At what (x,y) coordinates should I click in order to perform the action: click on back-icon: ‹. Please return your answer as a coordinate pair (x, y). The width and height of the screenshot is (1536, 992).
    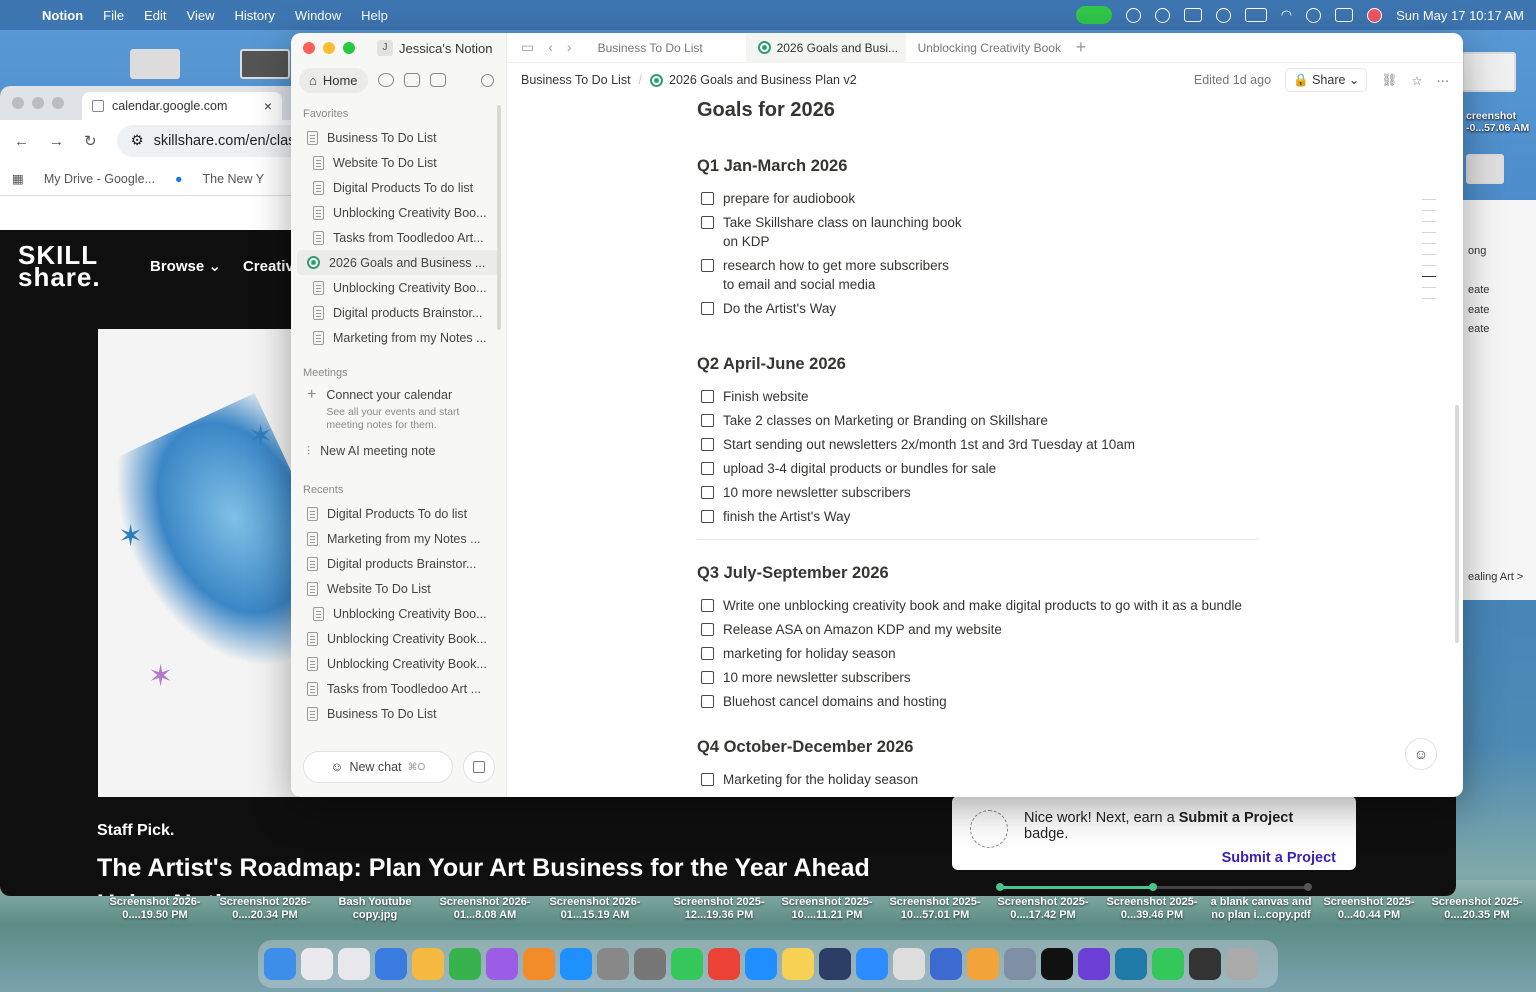
    Looking at the image, I should click on (550, 47).